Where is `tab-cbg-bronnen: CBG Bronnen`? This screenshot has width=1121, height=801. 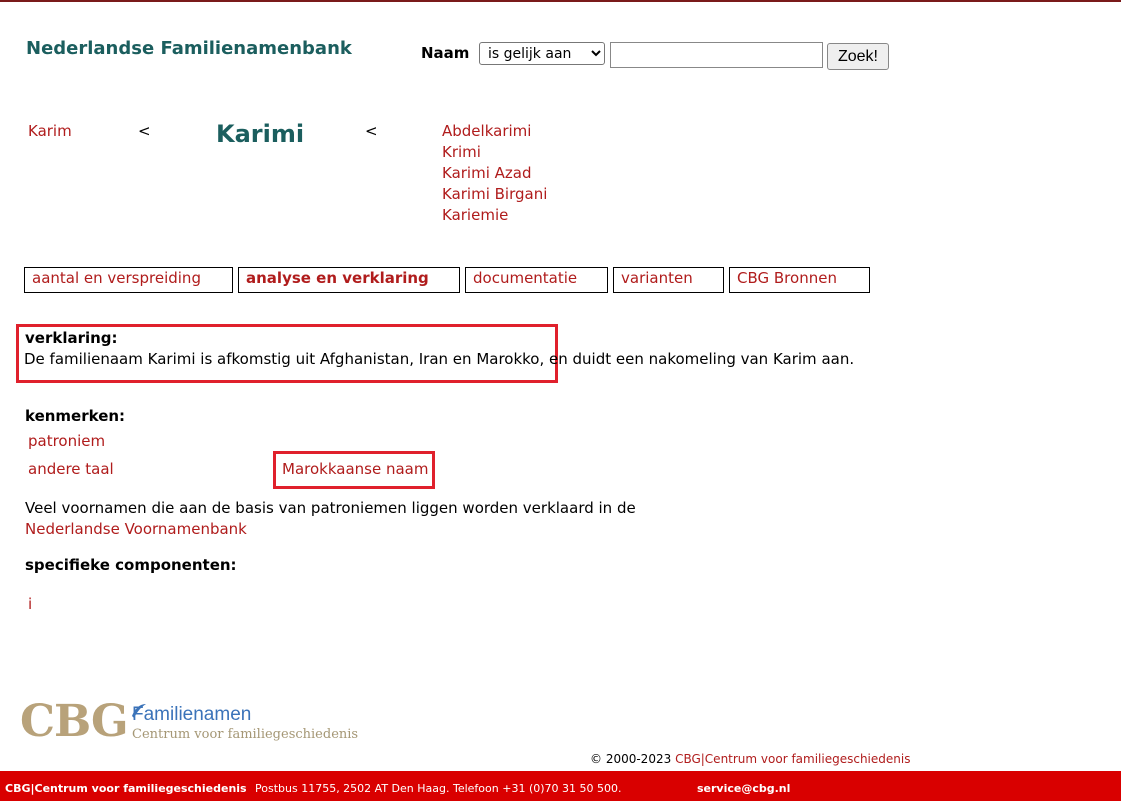
tab-cbg-bronnen: CBG Bronnen is located at coordinates (799, 280).